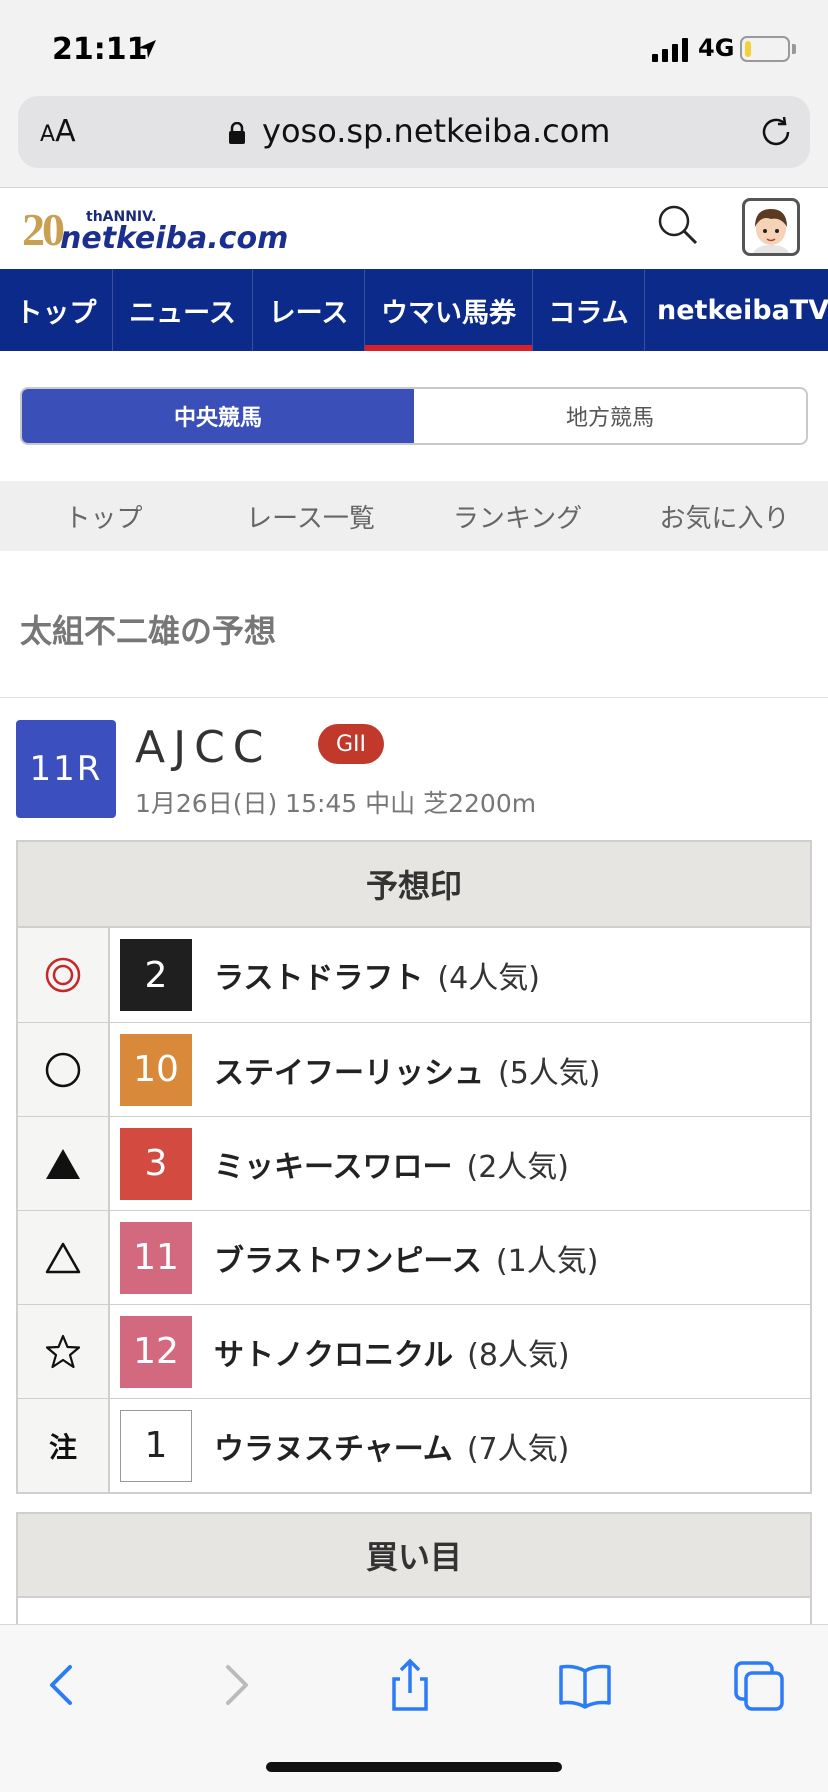  I want to click on filled-triangle-icon, so click(64, 1163).